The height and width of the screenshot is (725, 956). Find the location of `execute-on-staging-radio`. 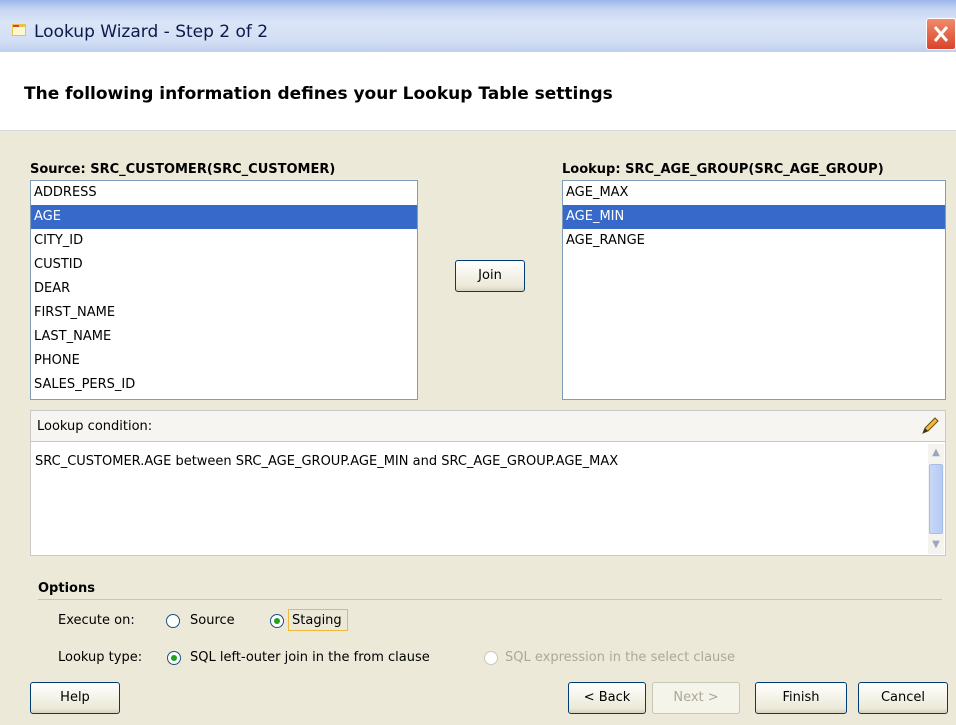

execute-on-staging-radio is located at coordinates (277, 621).